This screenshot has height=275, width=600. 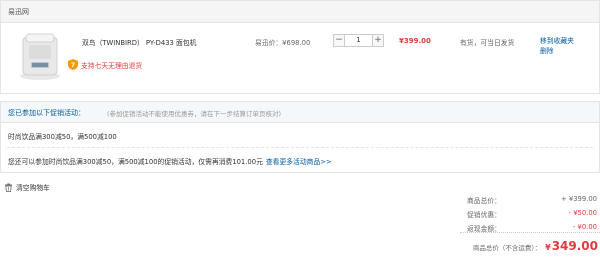 What do you see at coordinates (579, 199) in the screenshot?
I see `goods-total-value: + ¥399.00` at bounding box center [579, 199].